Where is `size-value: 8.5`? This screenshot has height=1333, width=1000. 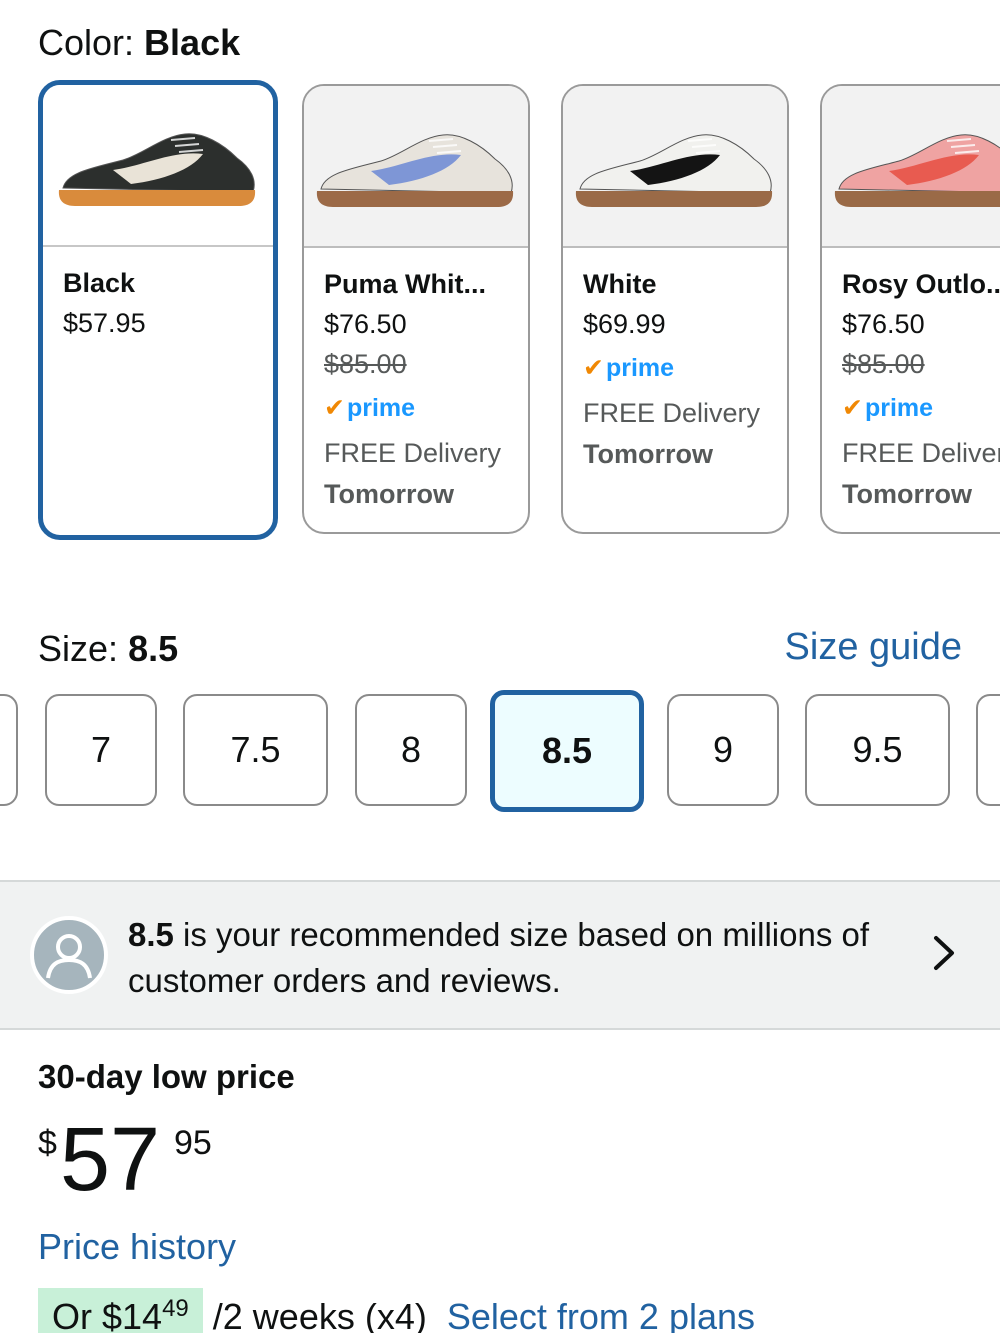
size-value: 8.5 is located at coordinates (153, 648).